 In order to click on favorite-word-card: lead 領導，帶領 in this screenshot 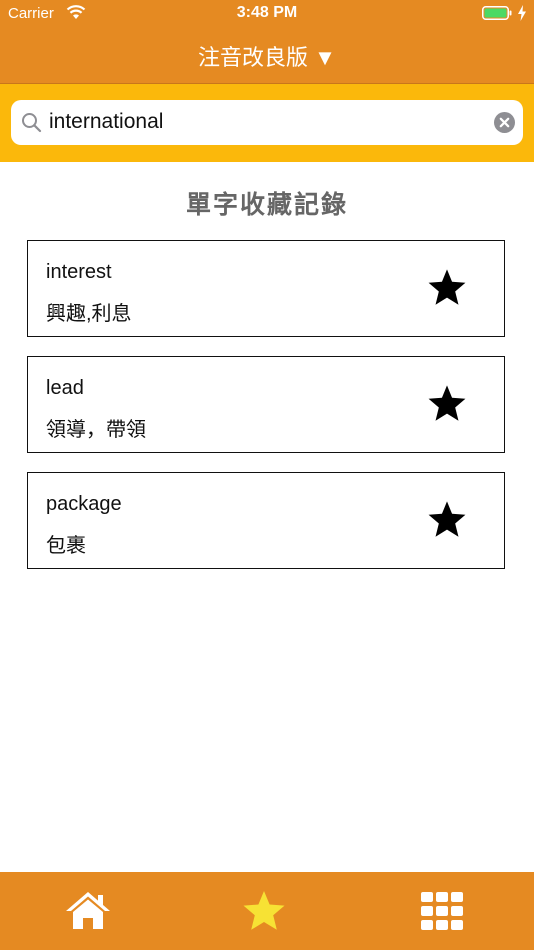, I will do `click(266, 404)`.